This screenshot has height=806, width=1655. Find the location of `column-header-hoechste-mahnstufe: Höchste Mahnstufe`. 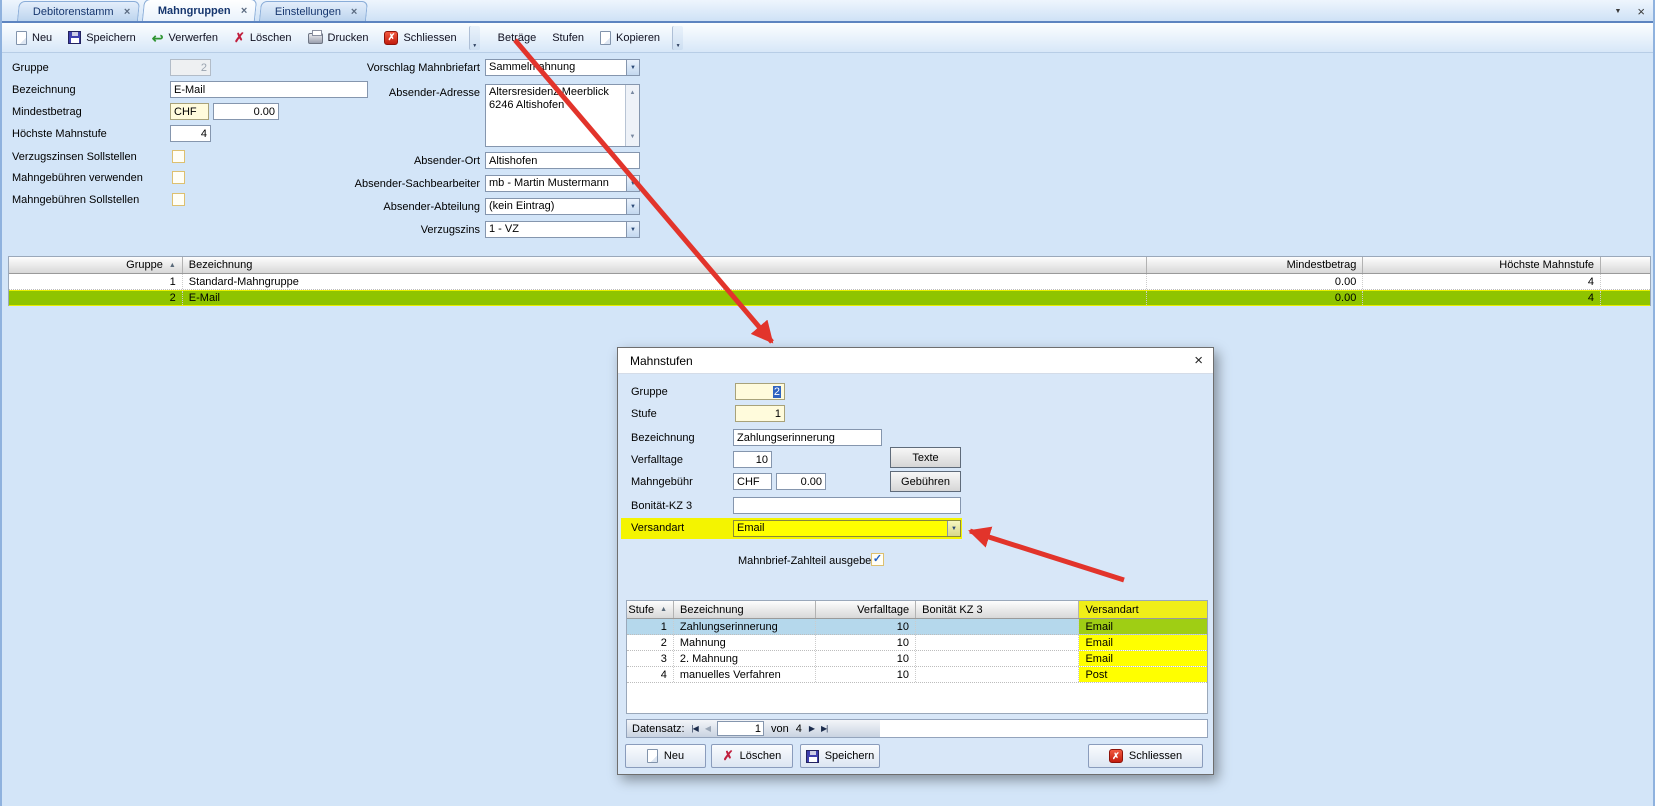

column-header-hoechste-mahnstufe: Höchste Mahnstufe is located at coordinates (1482, 265).